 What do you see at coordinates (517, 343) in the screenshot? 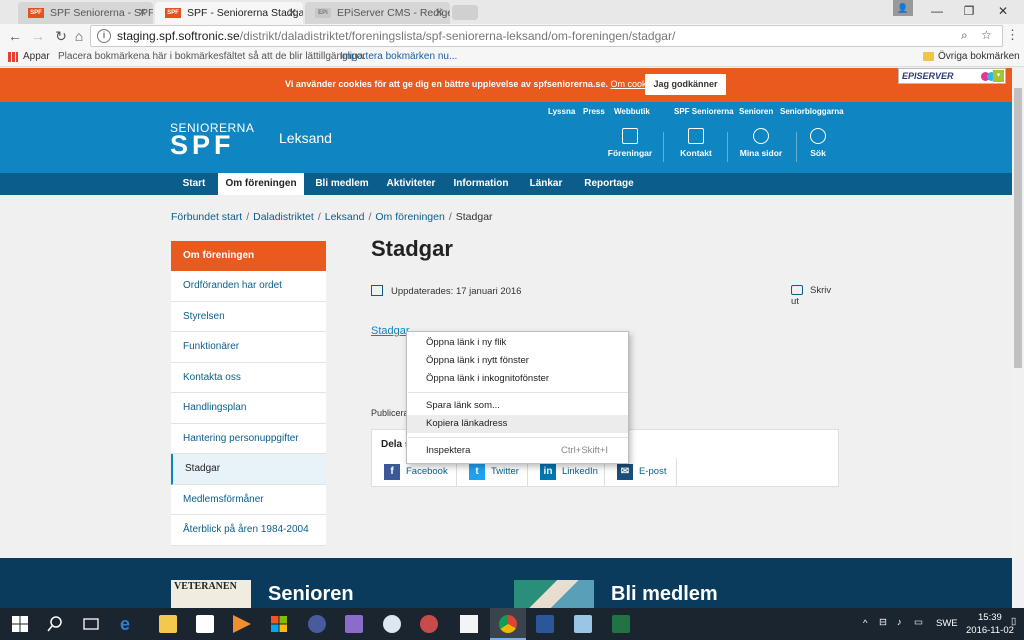
I see `menu-item-open-new-tab: Öppna länk i ny flik` at bounding box center [517, 343].